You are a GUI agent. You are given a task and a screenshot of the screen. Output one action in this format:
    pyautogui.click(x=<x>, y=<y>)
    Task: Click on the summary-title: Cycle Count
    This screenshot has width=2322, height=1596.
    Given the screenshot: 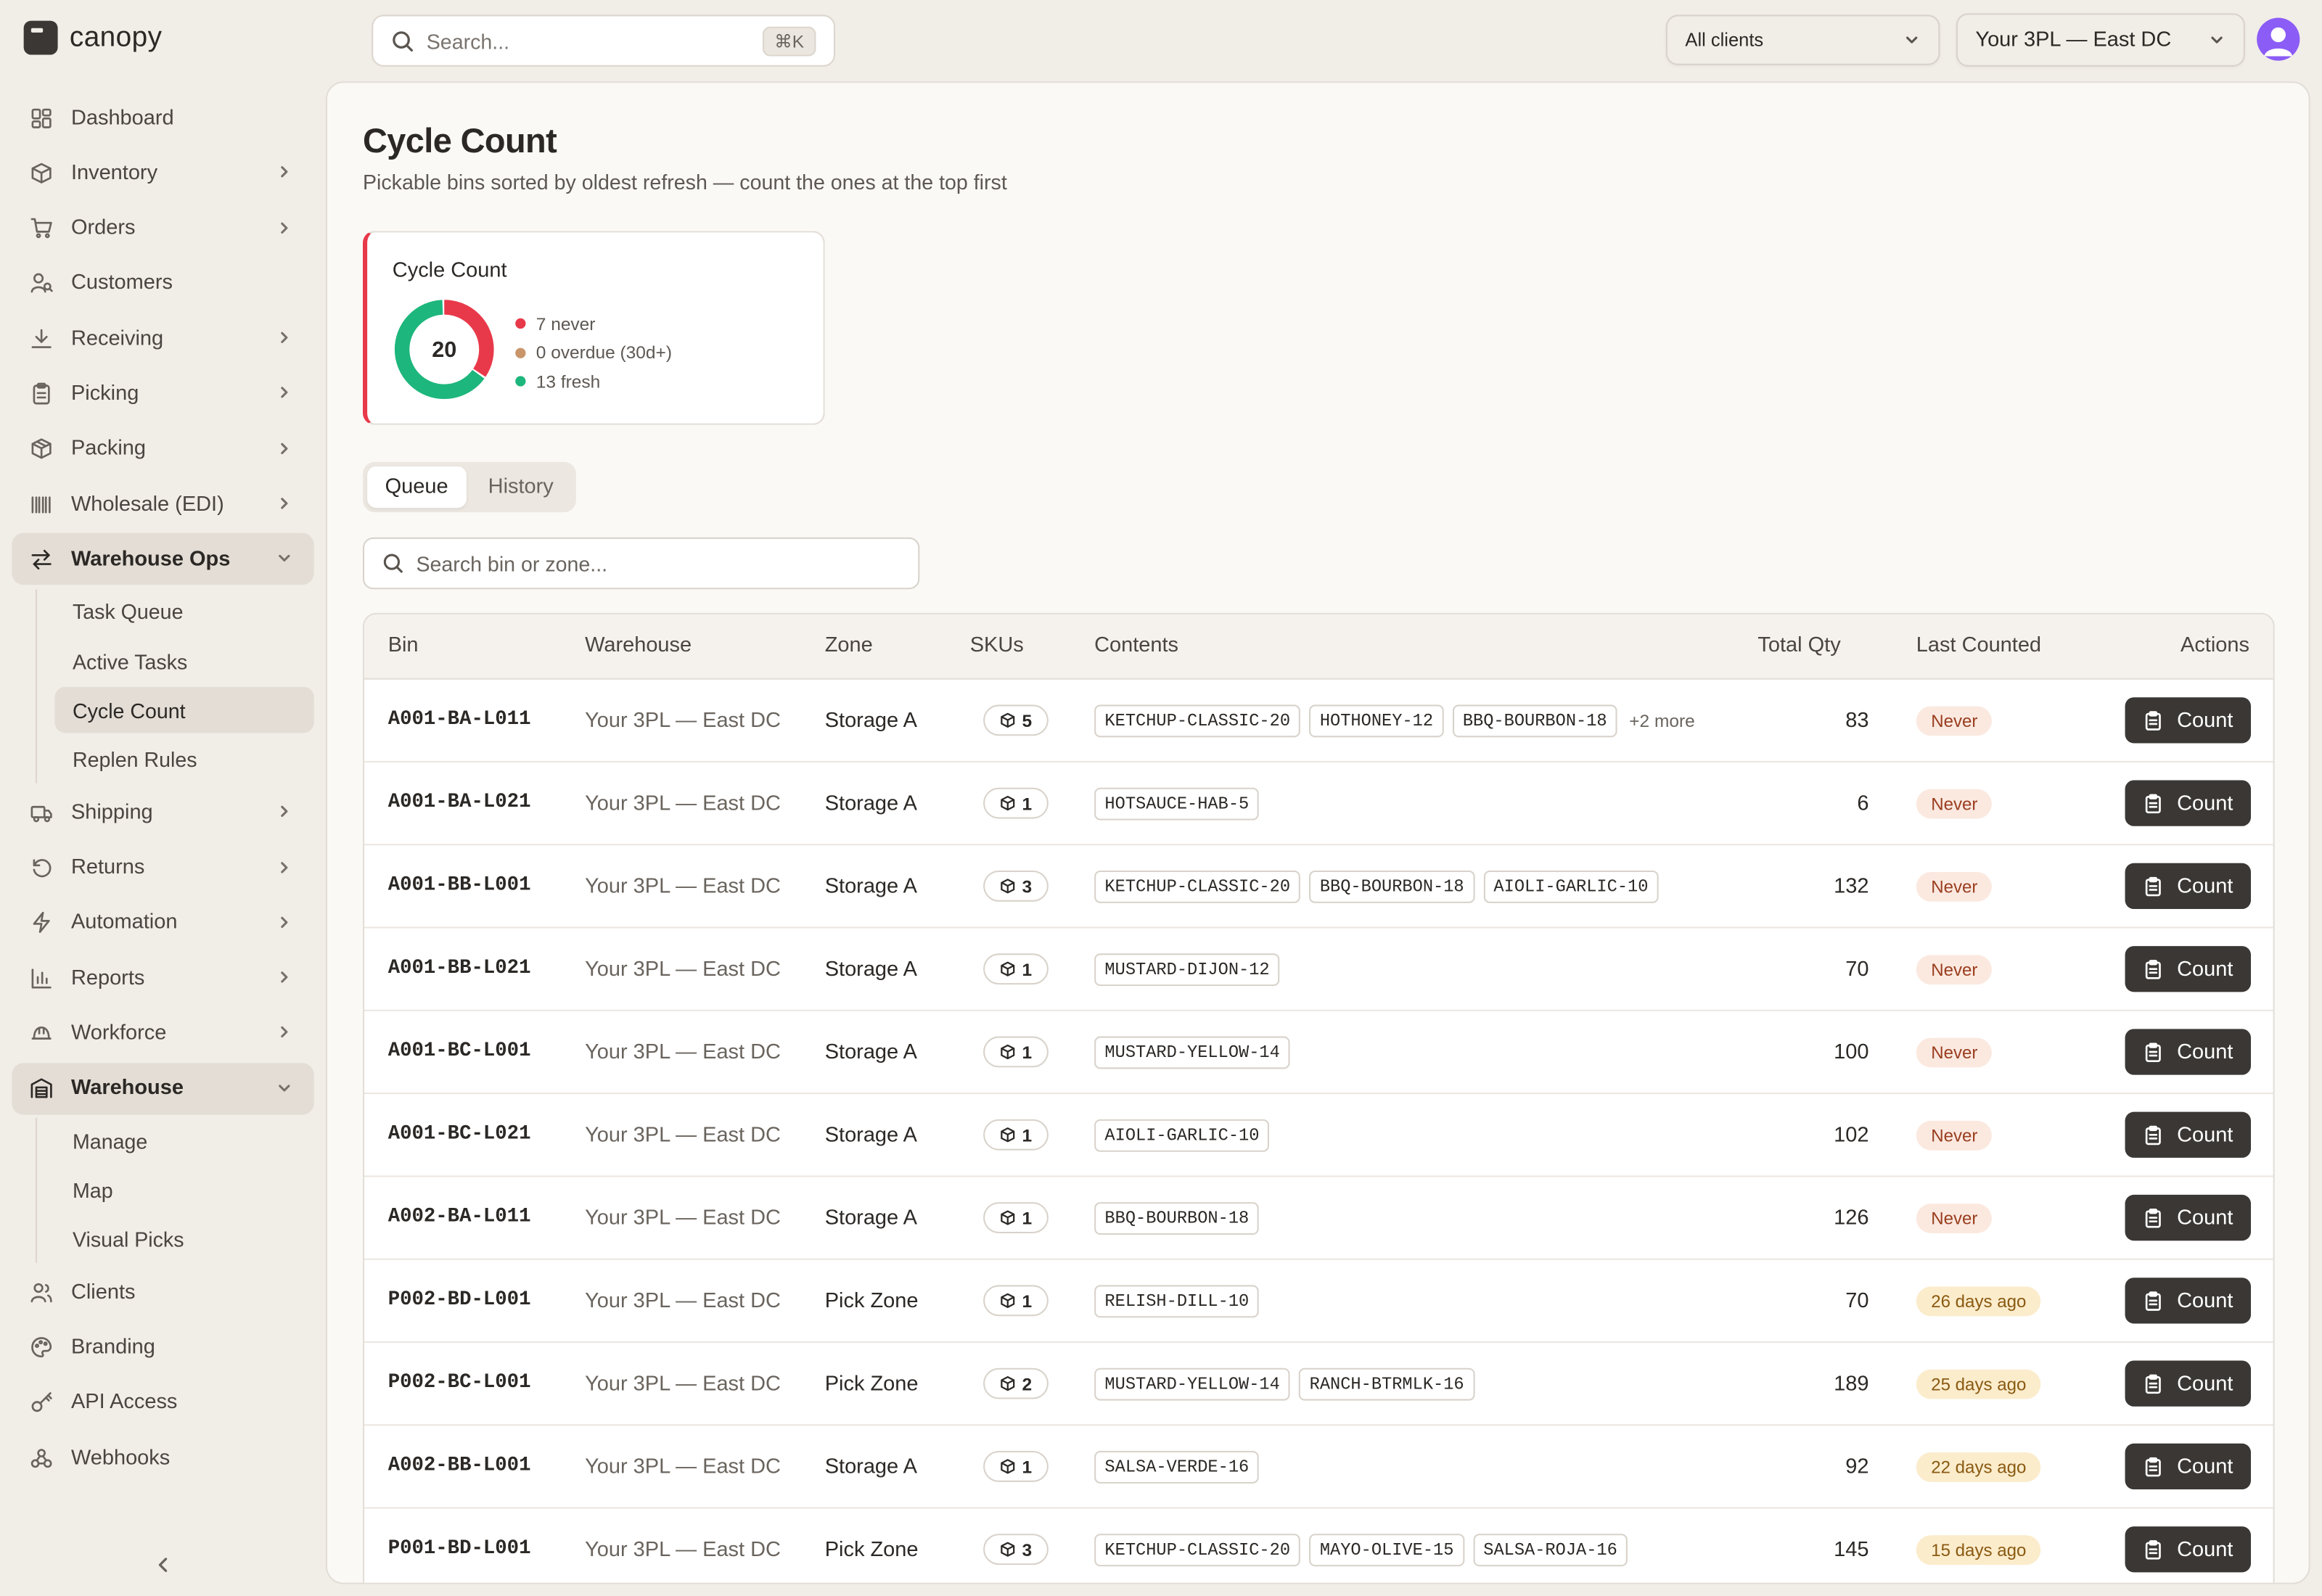 What is the action you would take?
    pyautogui.click(x=449, y=271)
    